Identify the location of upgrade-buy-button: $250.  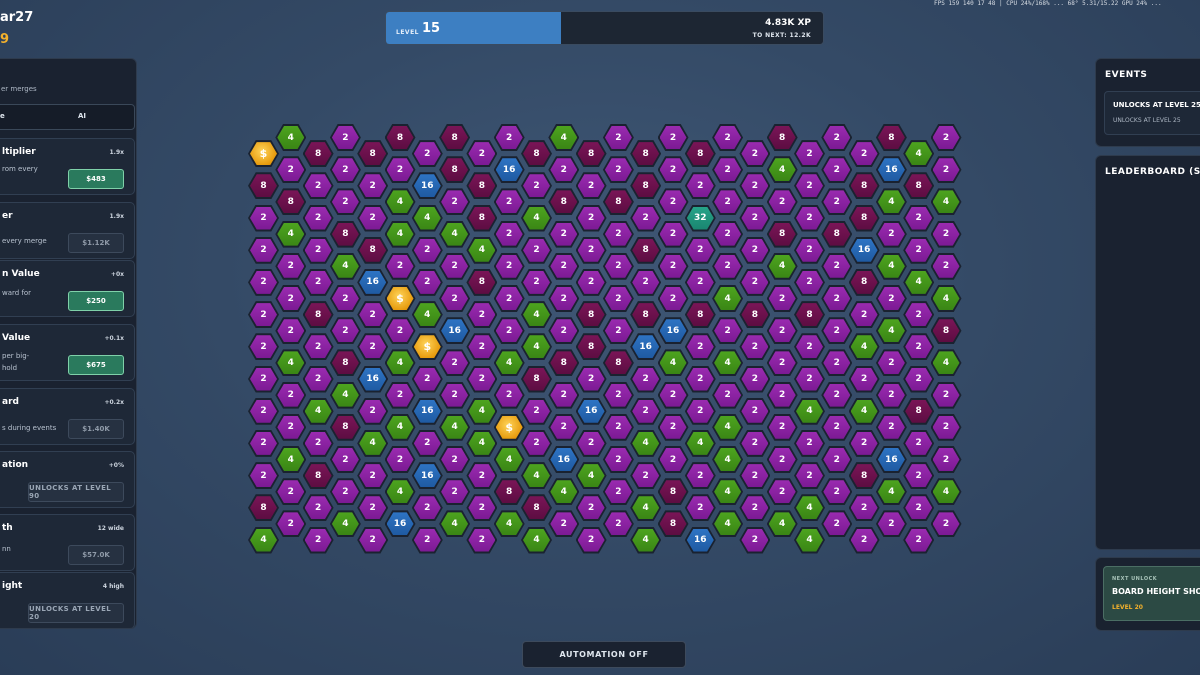
(96, 301).